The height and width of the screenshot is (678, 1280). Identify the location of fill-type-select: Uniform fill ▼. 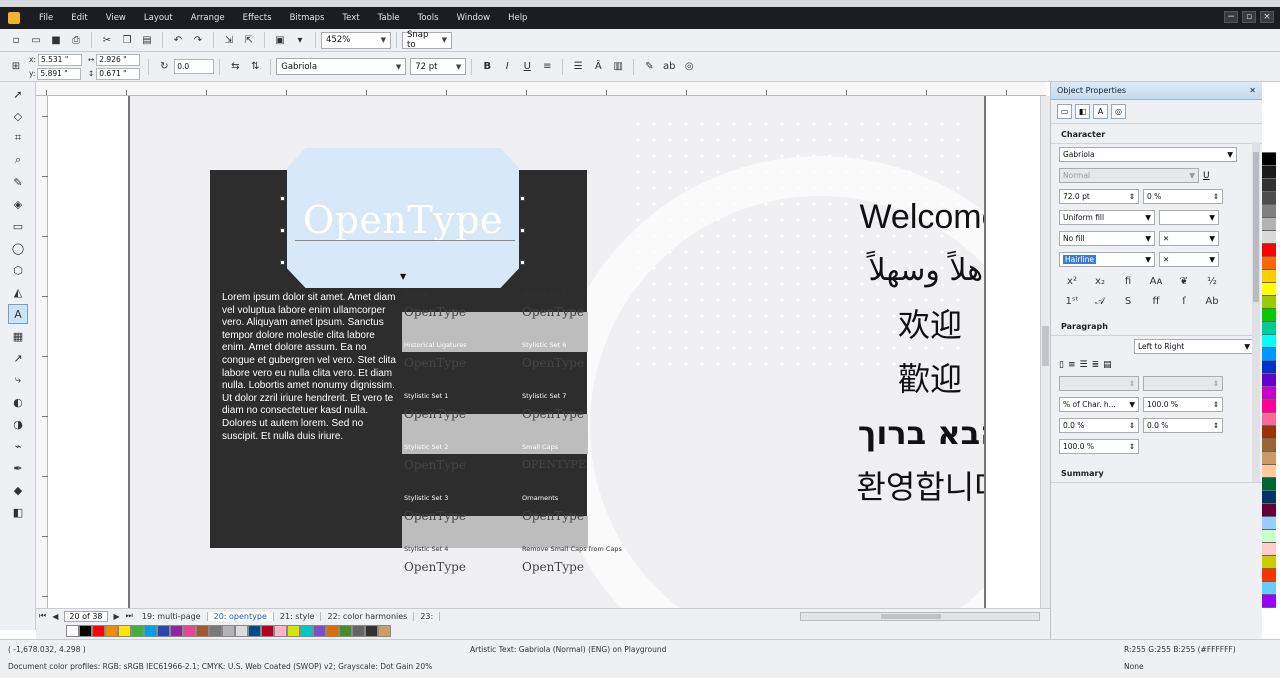
(1107, 217).